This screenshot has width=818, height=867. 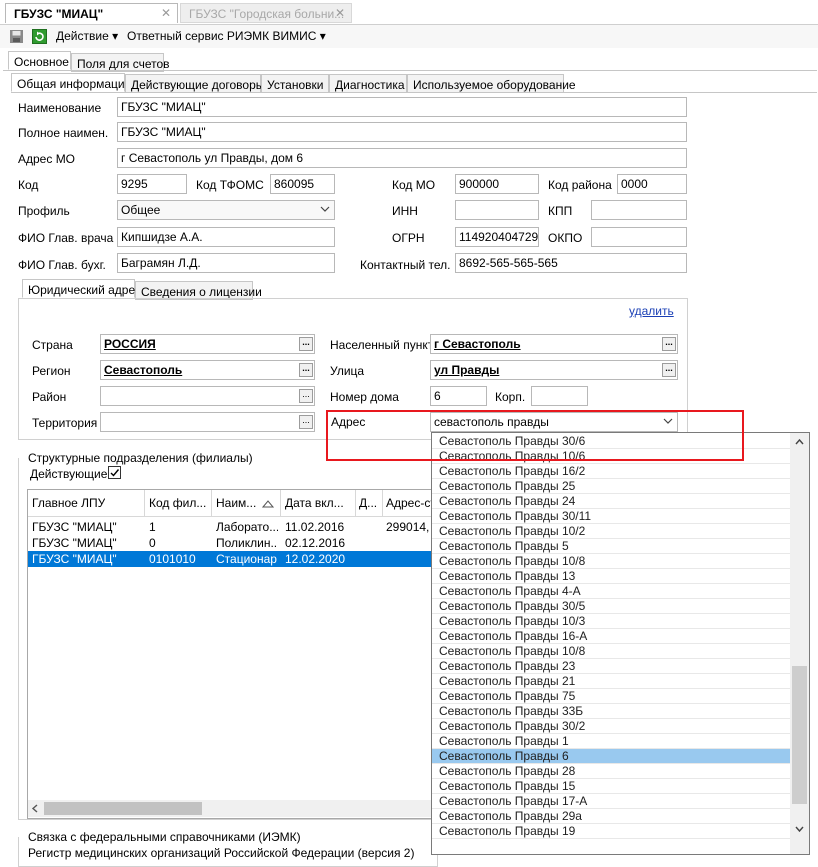 What do you see at coordinates (639, 210) in the screenshot?
I see `kpp-field` at bounding box center [639, 210].